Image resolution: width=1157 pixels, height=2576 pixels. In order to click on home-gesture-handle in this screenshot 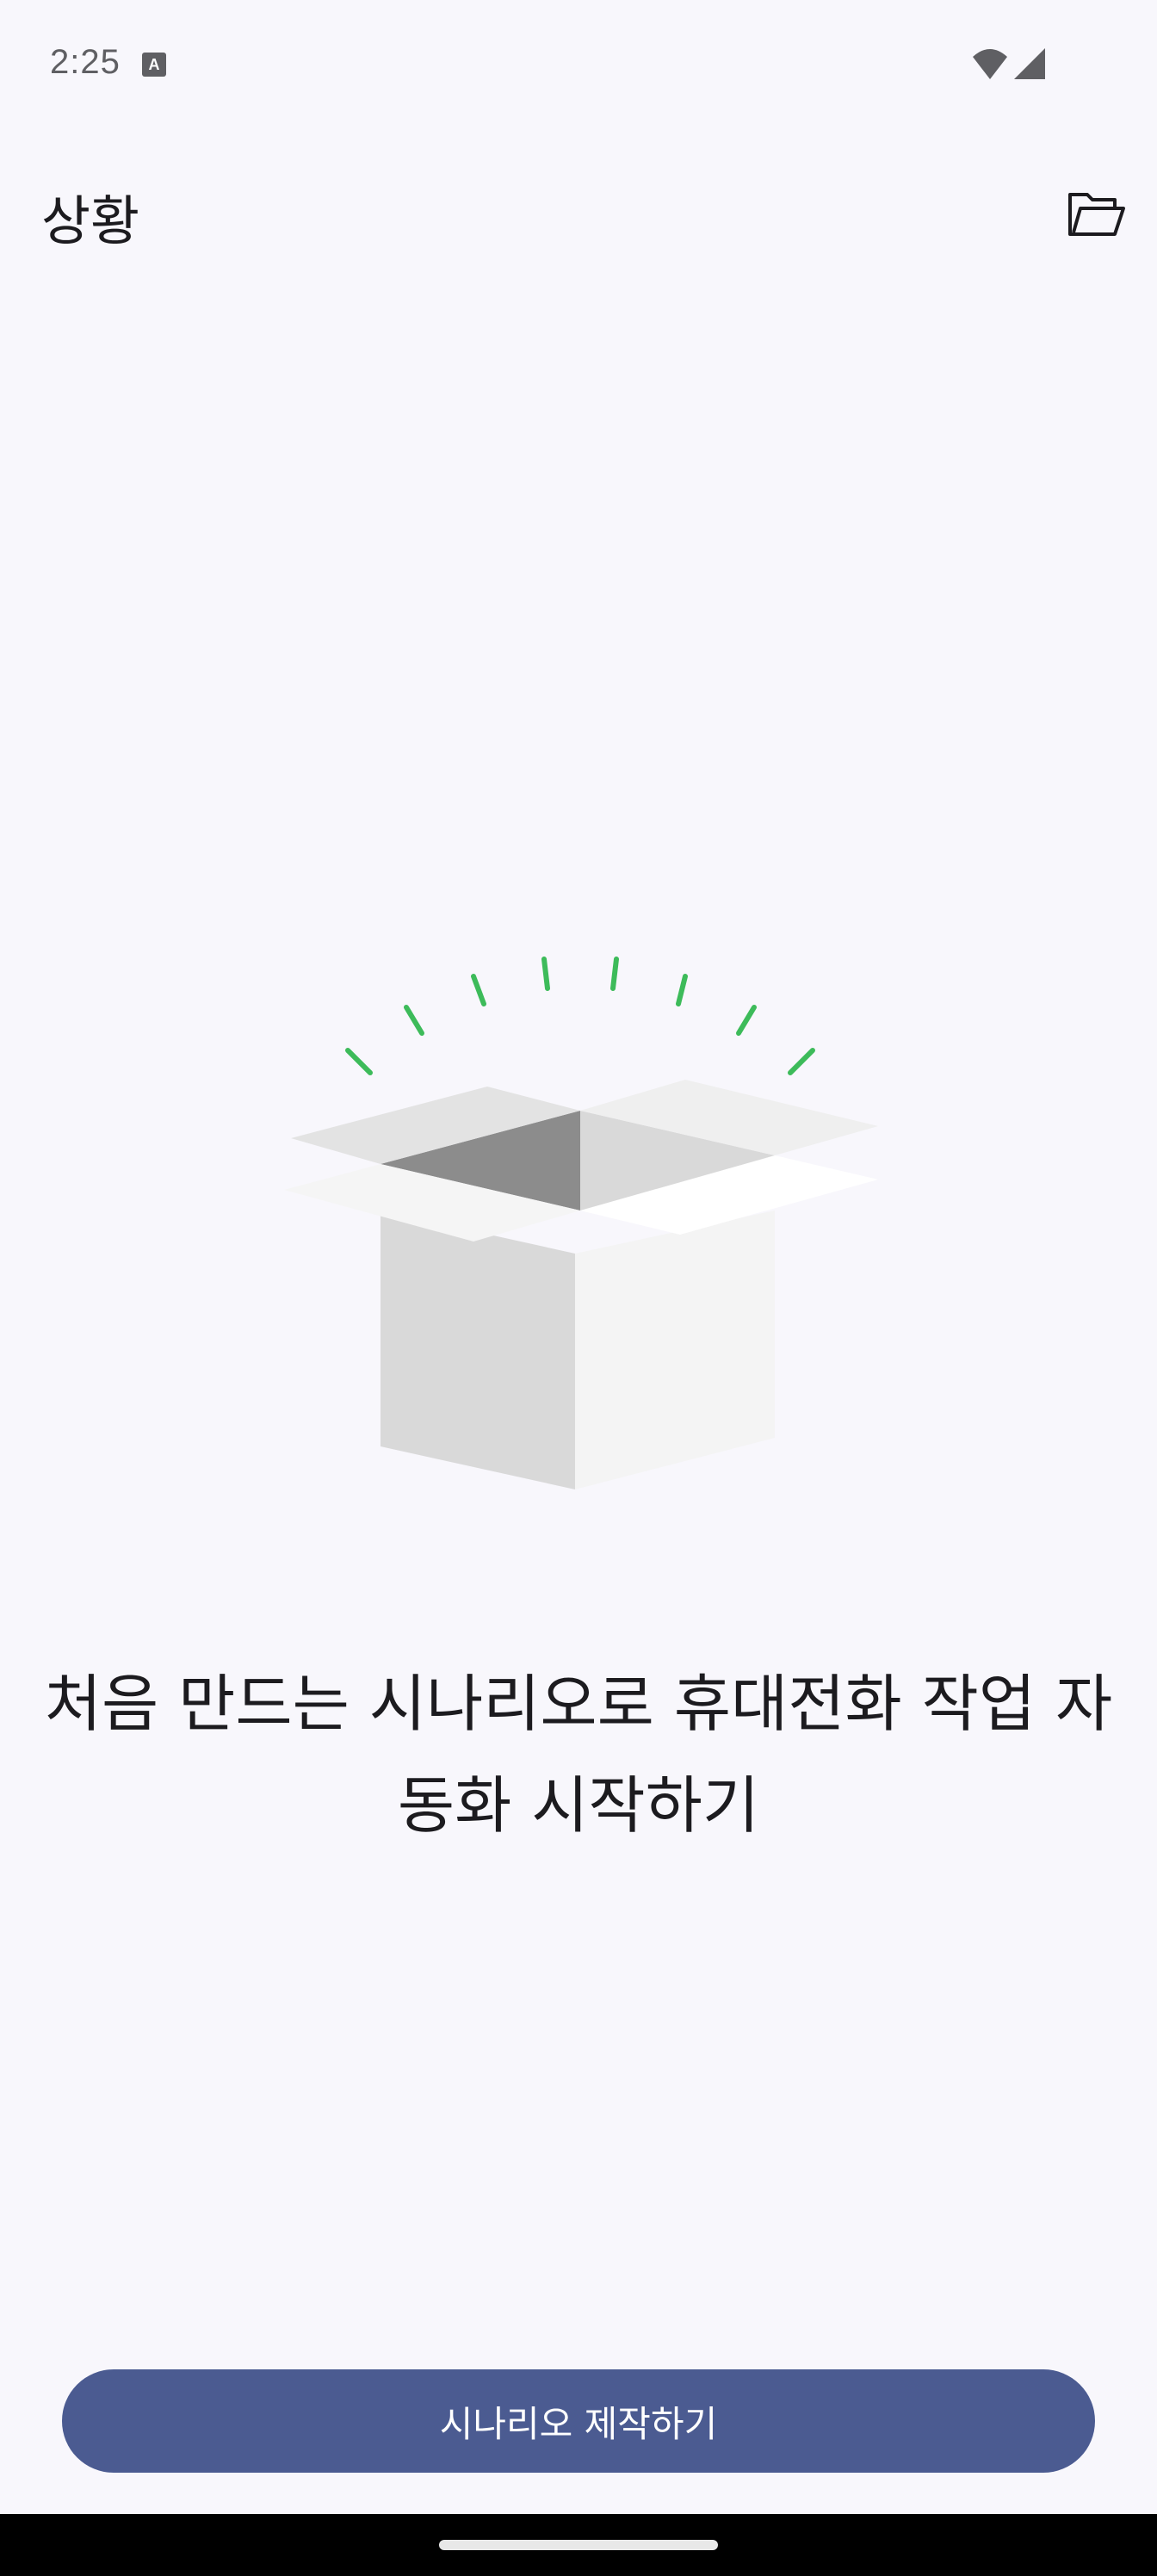, I will do `click(579, 2545)`.